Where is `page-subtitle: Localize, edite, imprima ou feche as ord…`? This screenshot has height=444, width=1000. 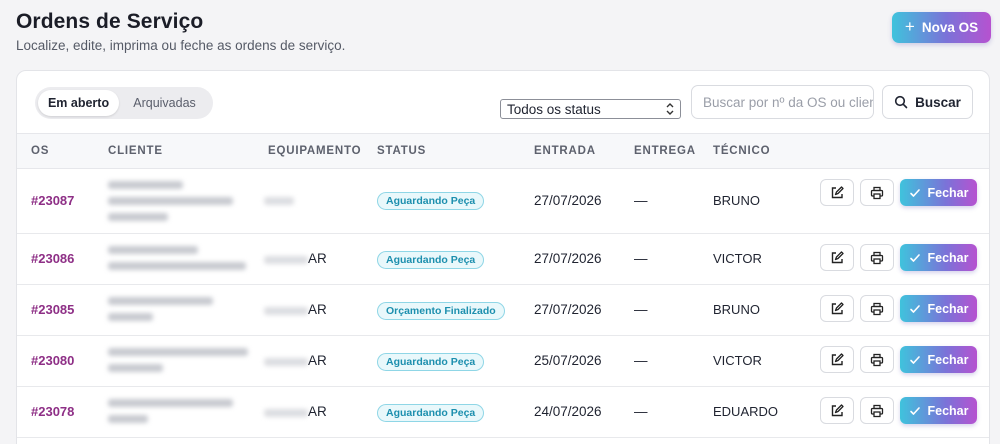
page-subtitle: Localize, edite, imprima ou feche as ord… is located at coordinates (181, 45).